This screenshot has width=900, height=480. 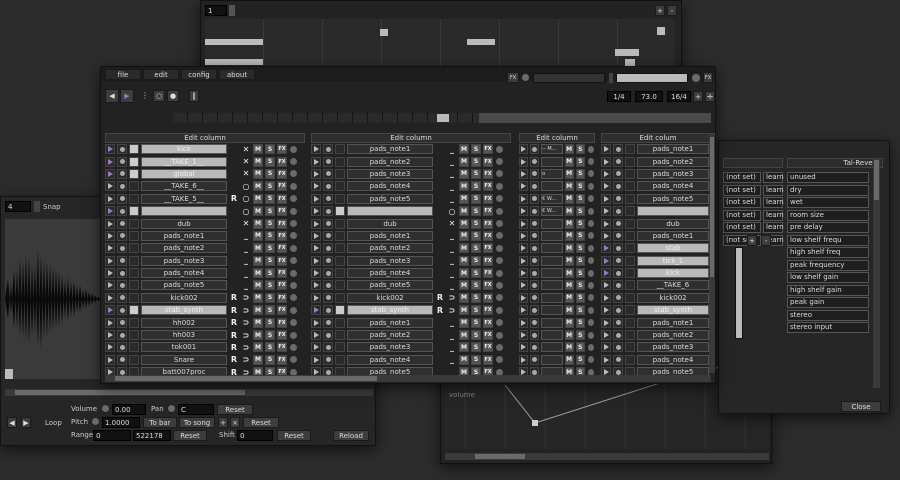 What do you see at coordinates (557, 138) in the screenshot?
I see `column-header: Edit column` at bounding box center [557, 138].